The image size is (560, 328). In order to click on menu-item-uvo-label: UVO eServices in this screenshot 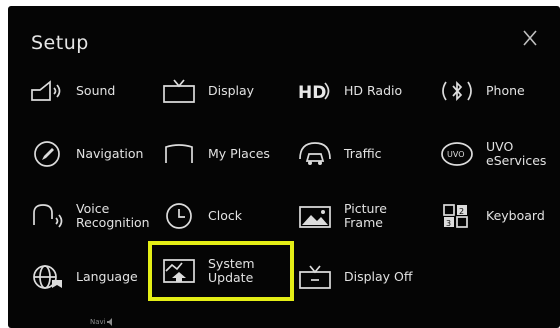, I will do `click(516, 153)`.